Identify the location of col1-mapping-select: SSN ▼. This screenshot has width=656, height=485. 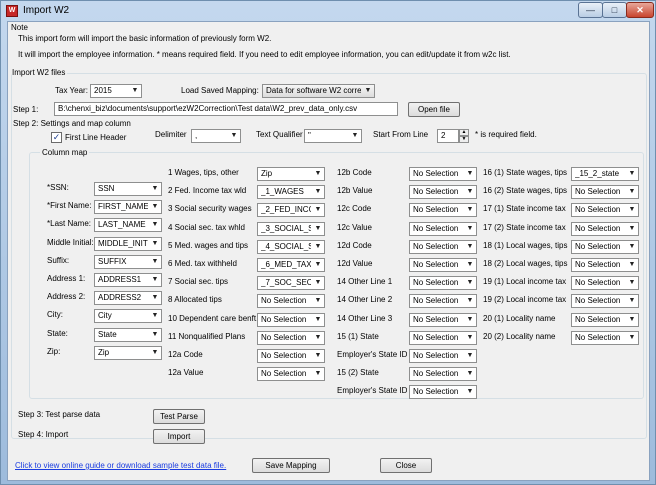
(128, 189).